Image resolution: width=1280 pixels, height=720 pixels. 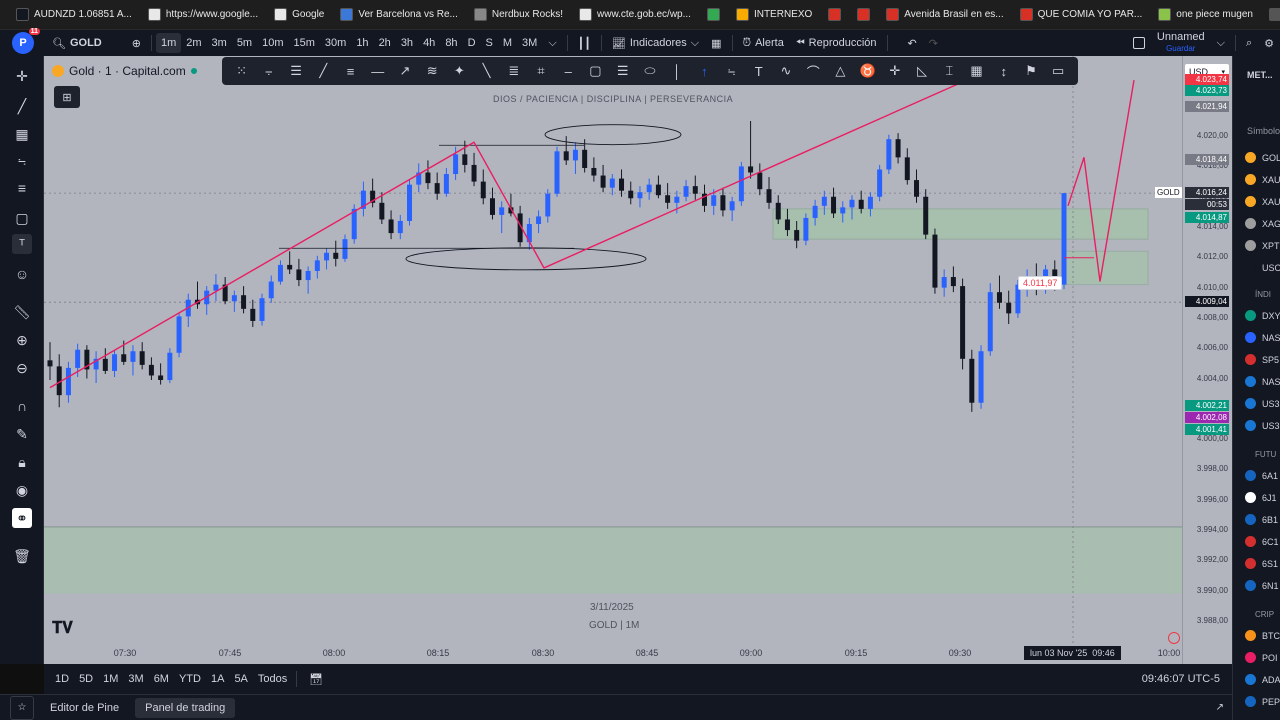 I want to click on layout-dropdown: ⌵, so click(x=1221, y=43).